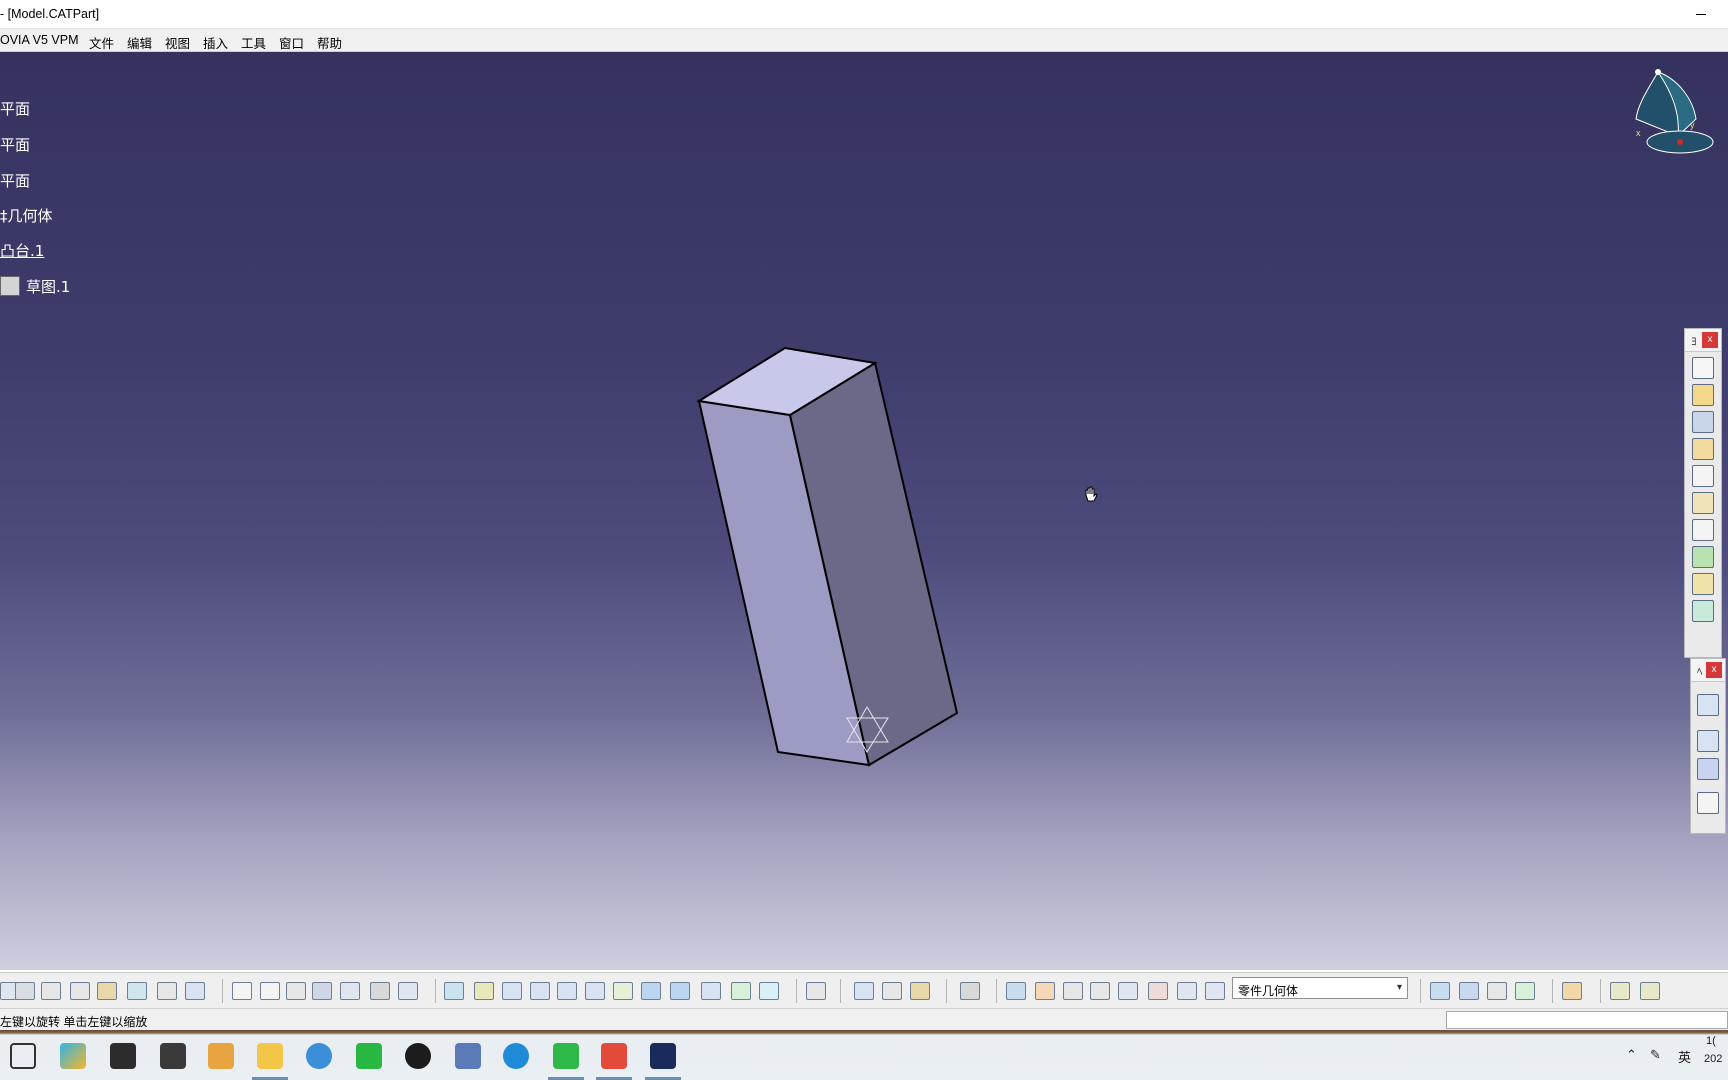 This screenshot has width=1728, height=1080. What do you see at coordinates (380, 991) in the screenshot?
I see `material-icon` at bounding box center [380, 991].